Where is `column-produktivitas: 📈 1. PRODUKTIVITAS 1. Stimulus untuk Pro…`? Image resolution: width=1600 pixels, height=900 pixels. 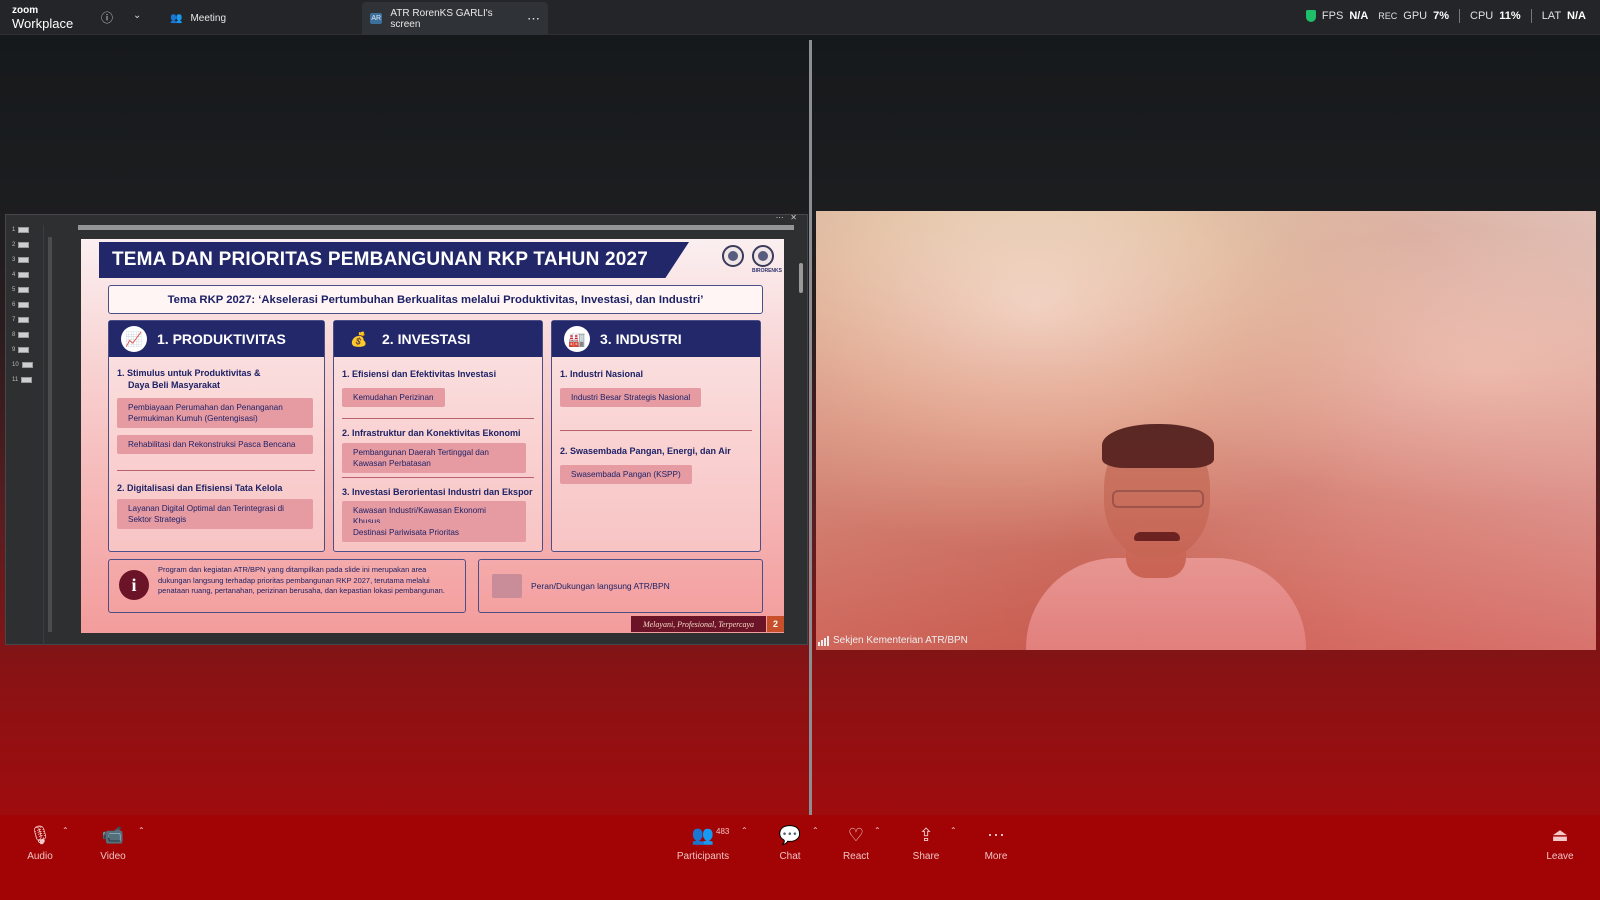 column-produktivitas: 📈 1. PRODUKTIVITAS 1. Stimulus untuk Pro… is located at coordinates (216, 436).